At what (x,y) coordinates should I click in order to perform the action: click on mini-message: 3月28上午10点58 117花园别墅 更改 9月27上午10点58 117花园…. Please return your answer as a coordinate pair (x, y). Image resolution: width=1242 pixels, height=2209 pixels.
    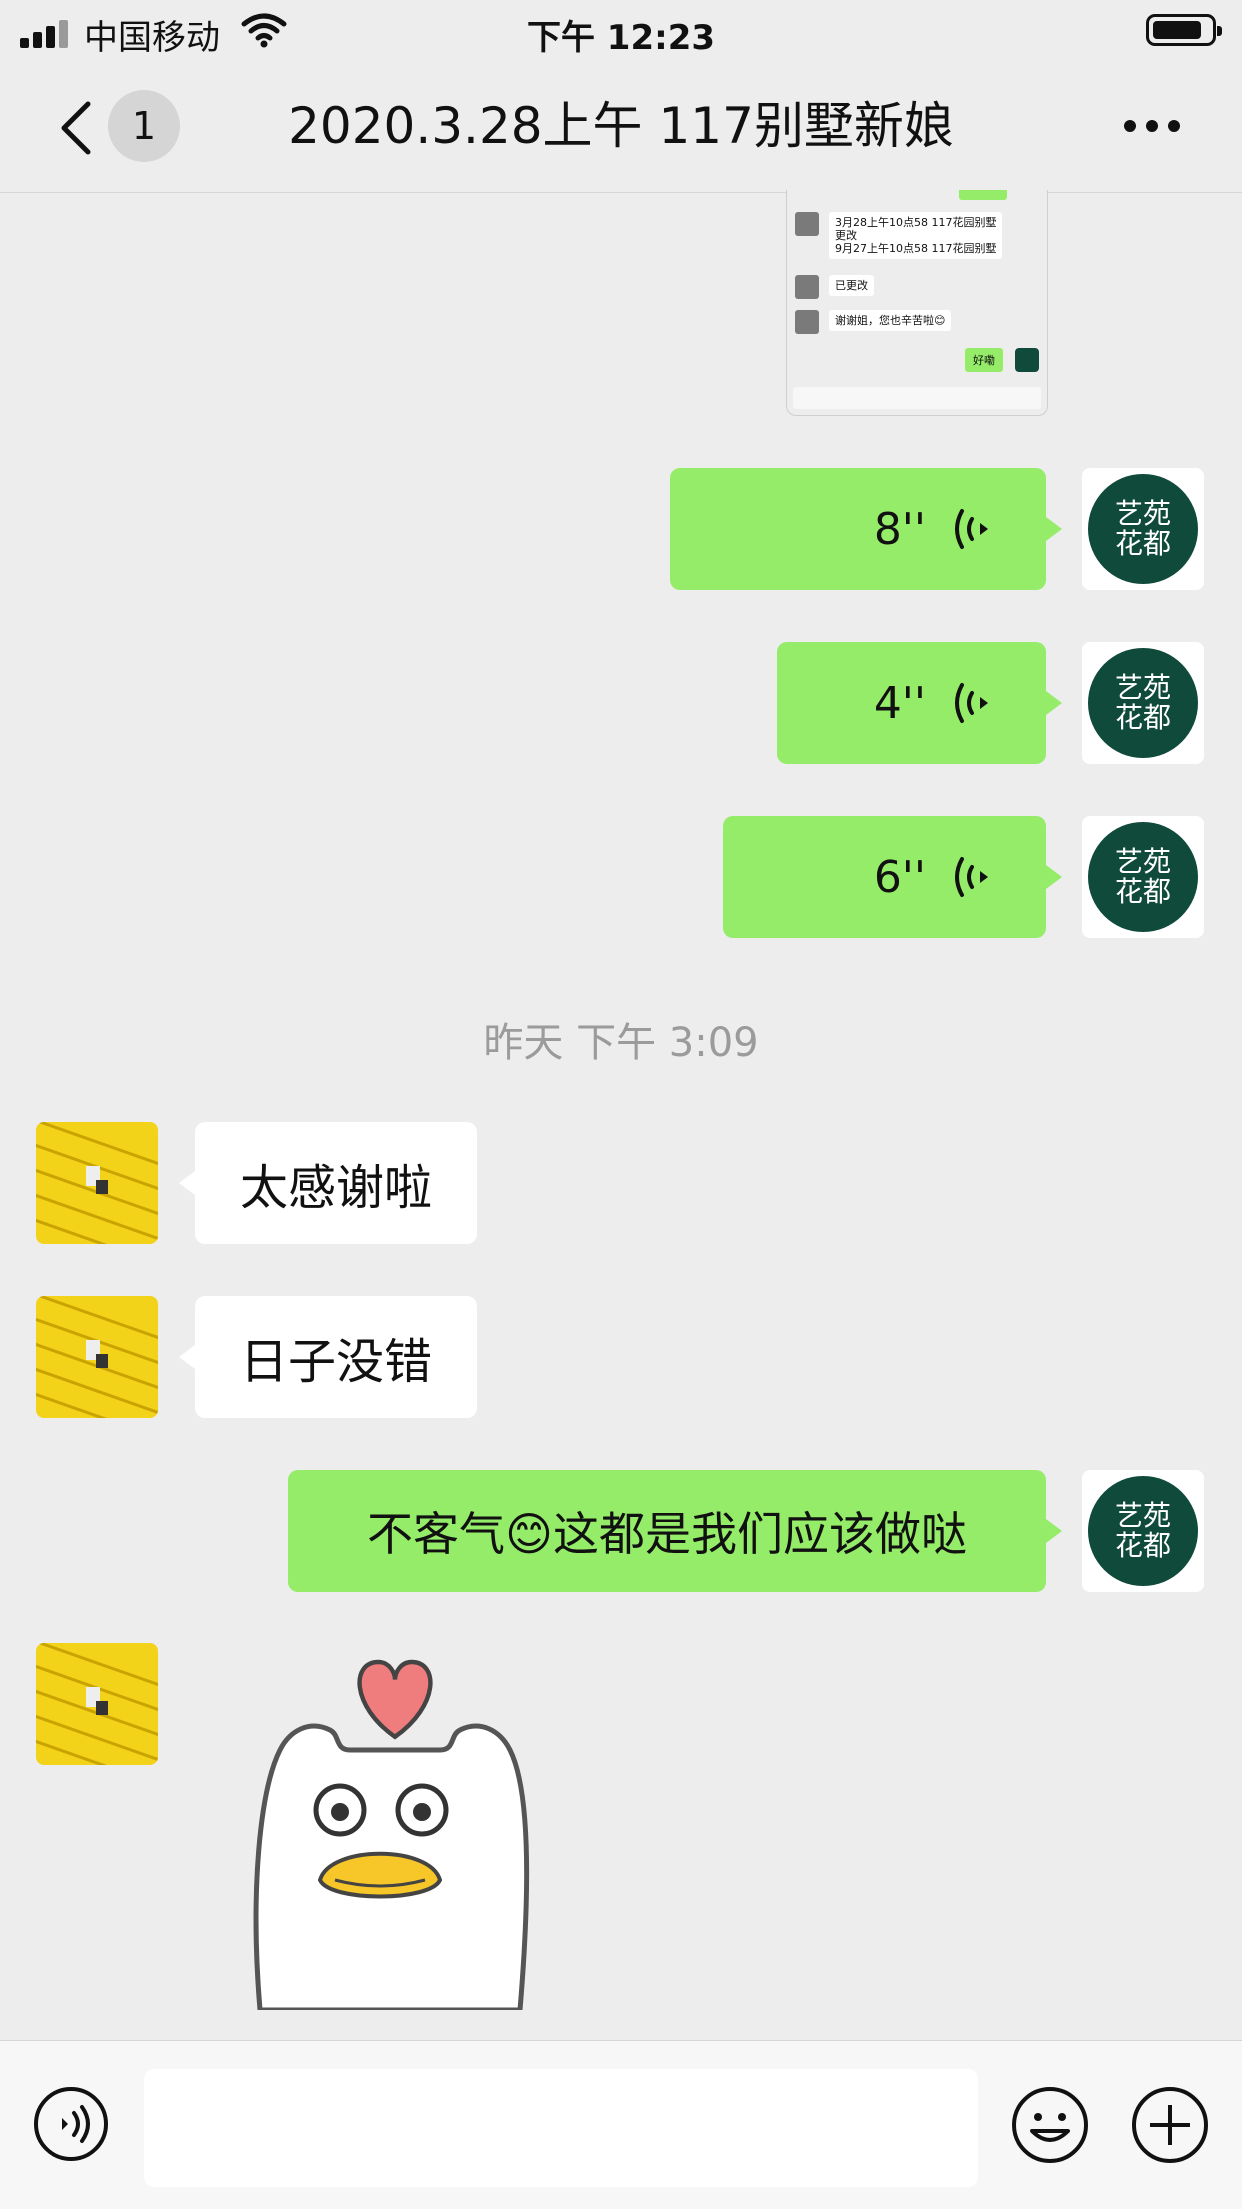
    Looking at the image, I should click on (916, 235).